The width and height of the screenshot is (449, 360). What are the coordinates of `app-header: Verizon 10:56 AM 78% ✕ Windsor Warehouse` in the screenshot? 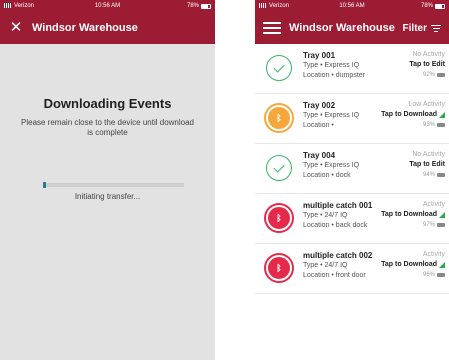 It's located at (107, 22).